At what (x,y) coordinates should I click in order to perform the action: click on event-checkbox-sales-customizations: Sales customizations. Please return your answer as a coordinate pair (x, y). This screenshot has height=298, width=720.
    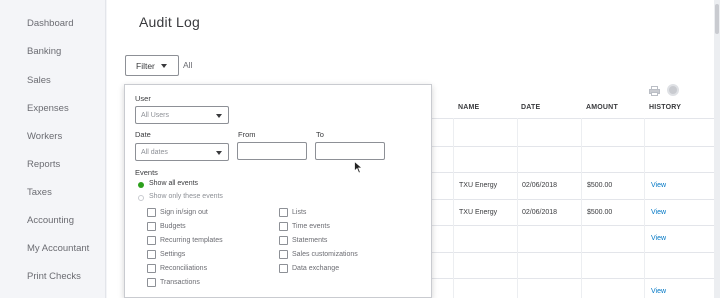
    Looking at the image, I should click on (318, 254).